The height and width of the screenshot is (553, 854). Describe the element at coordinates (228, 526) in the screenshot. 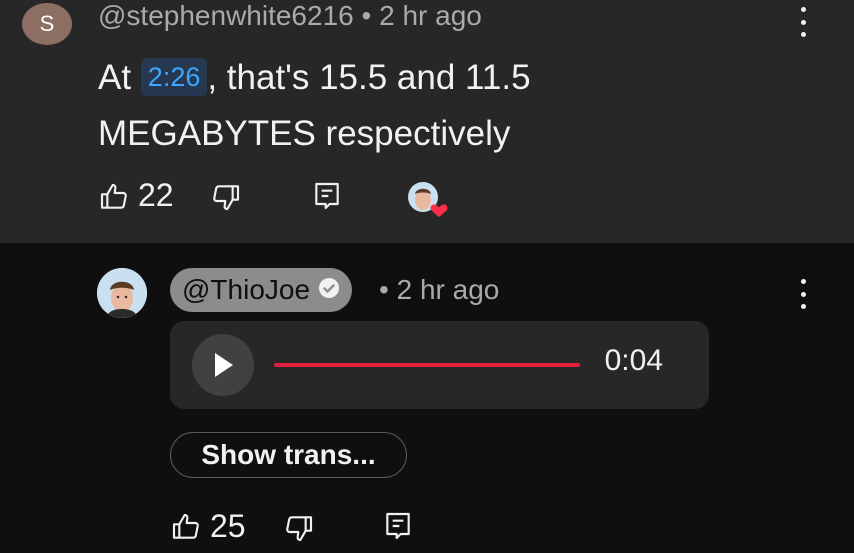

I see `like-count: 25` at that location.